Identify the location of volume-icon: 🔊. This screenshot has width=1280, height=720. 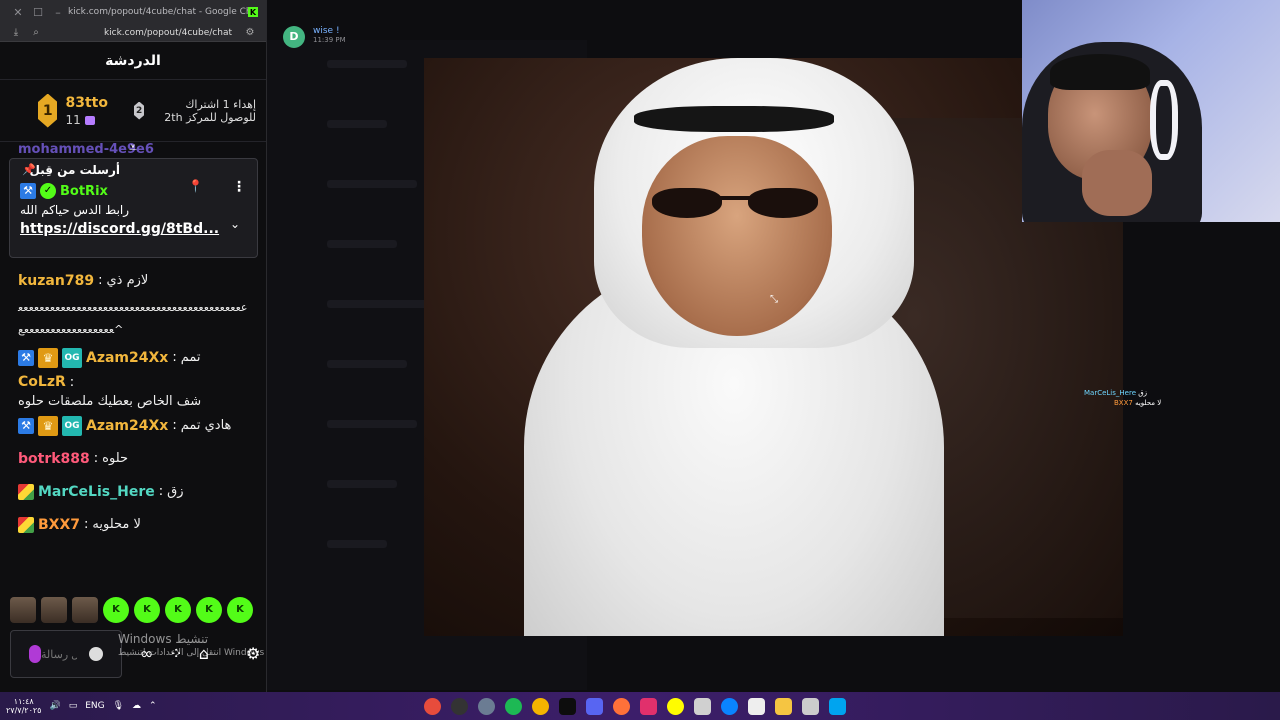
(54, 706).